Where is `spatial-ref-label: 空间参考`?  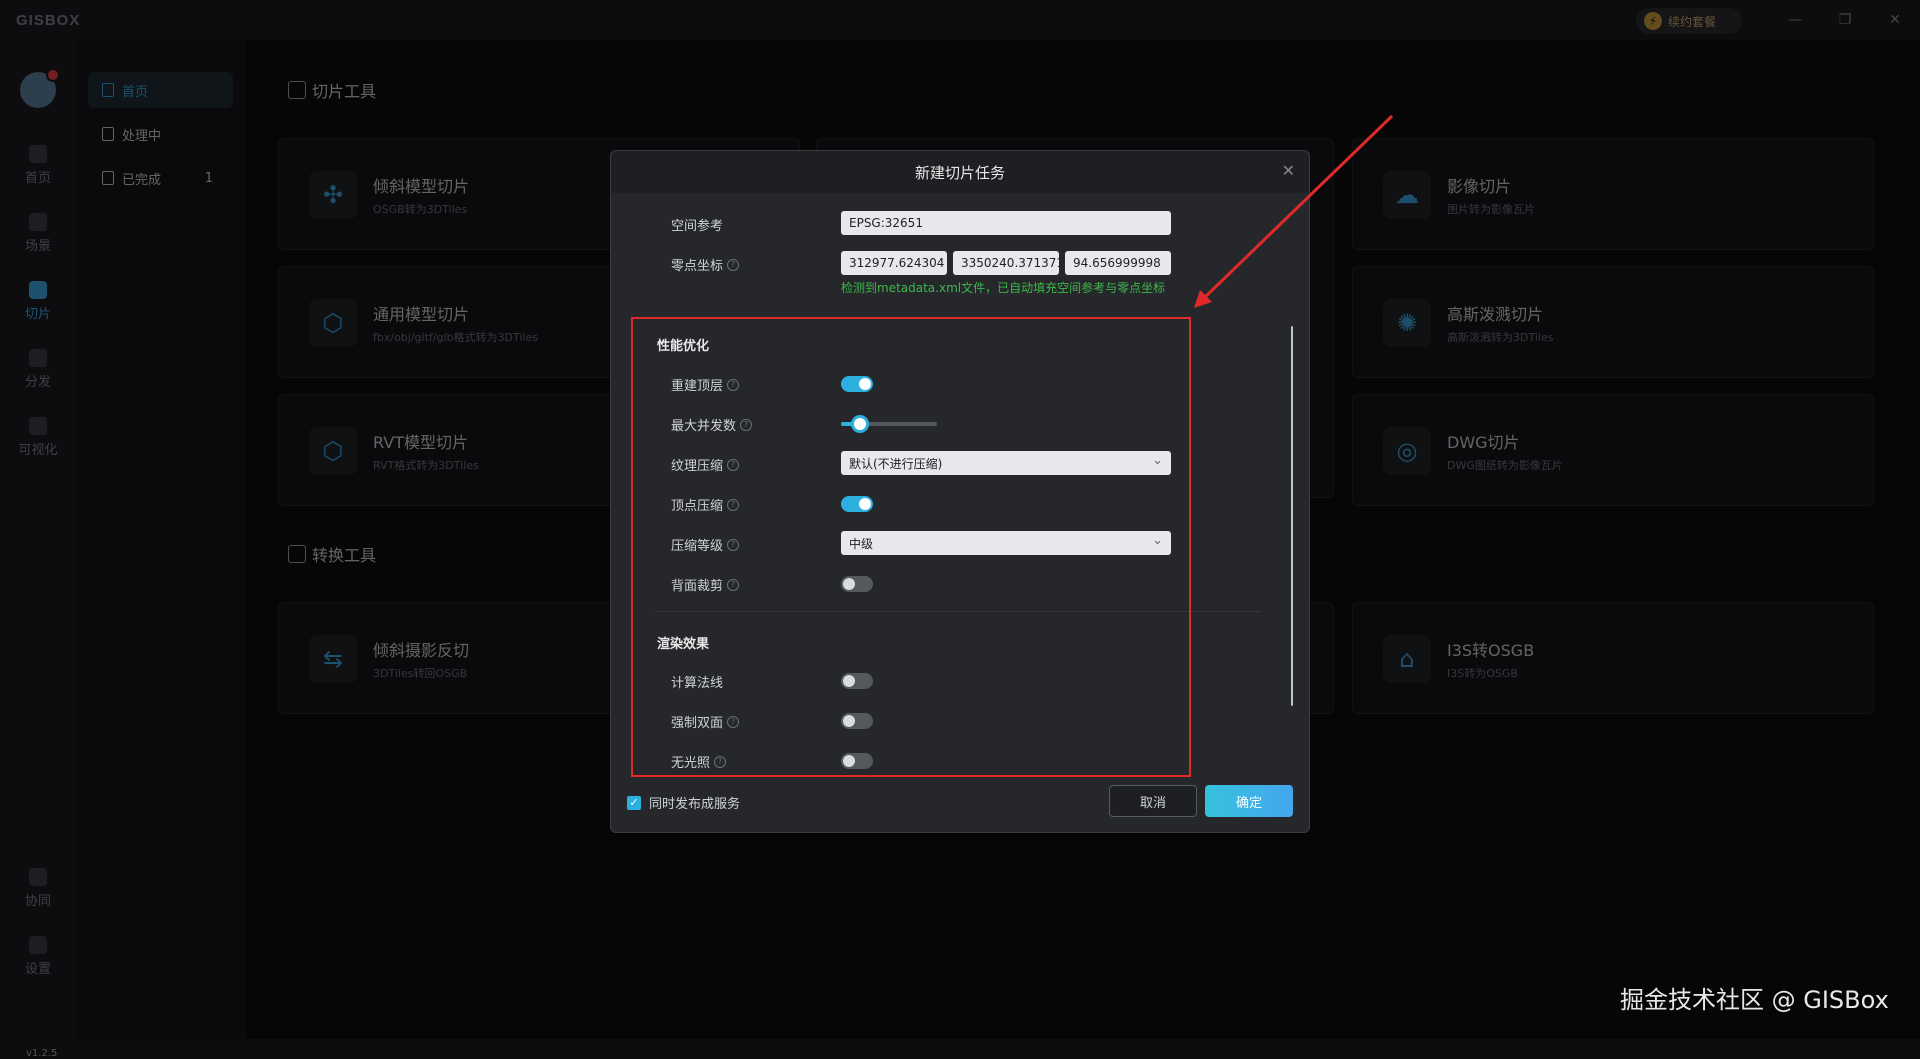 spatial-ref-label: 空间参考 is located at coordinates (697, 224).